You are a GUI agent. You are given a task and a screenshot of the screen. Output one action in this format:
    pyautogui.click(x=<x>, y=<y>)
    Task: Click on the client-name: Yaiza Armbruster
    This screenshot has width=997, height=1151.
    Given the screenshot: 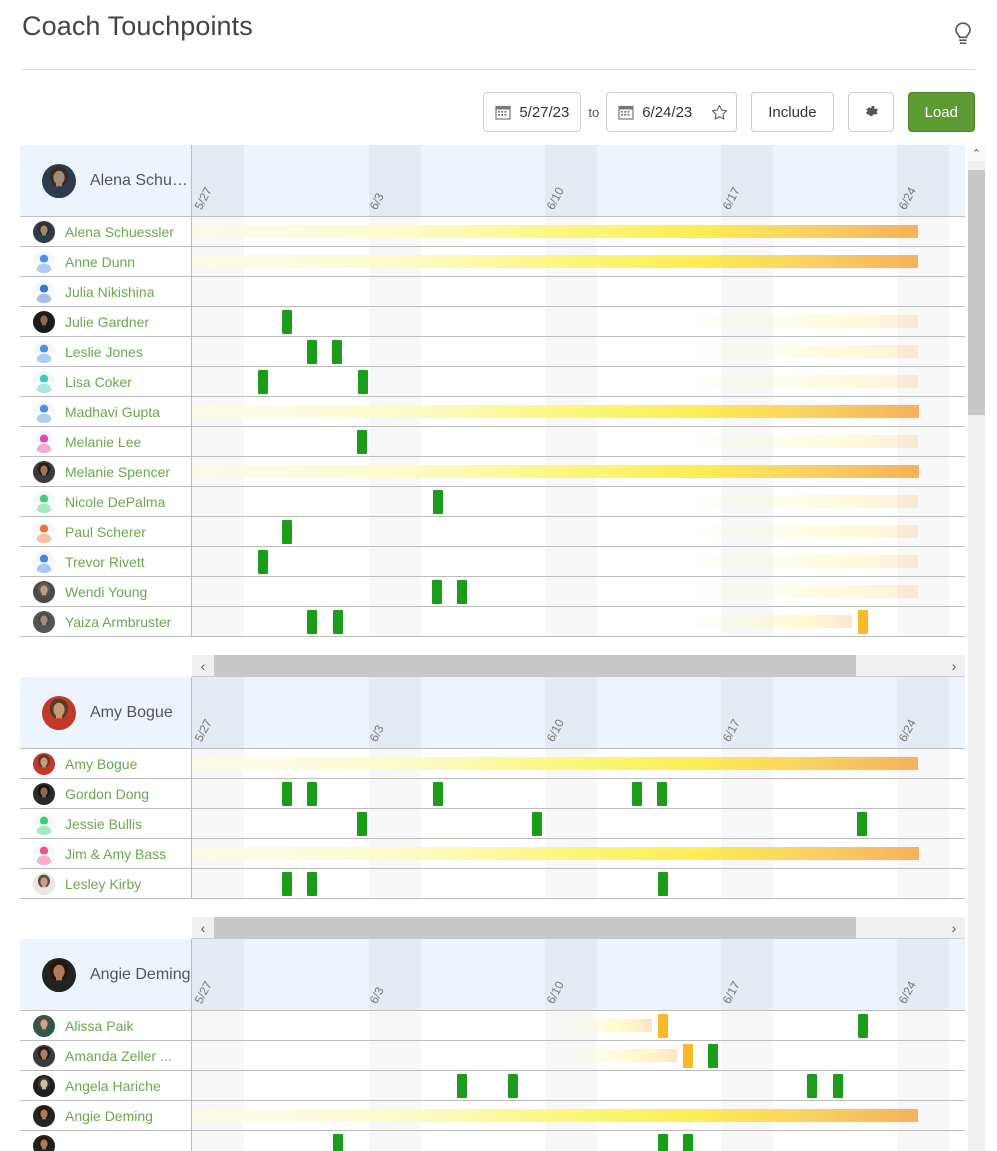 What is the action you would take?
    pyautogui.click(x=118, y=622)
    